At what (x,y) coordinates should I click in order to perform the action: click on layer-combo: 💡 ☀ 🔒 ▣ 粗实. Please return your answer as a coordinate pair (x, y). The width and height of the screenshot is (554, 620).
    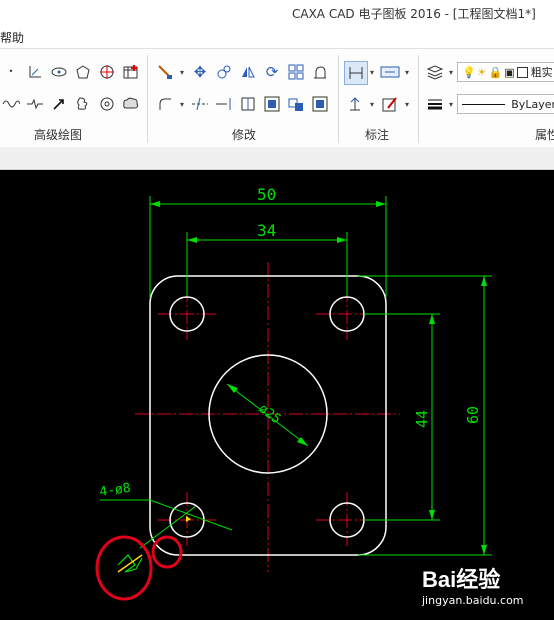
    Looking at the image, I should click on (505, 72).